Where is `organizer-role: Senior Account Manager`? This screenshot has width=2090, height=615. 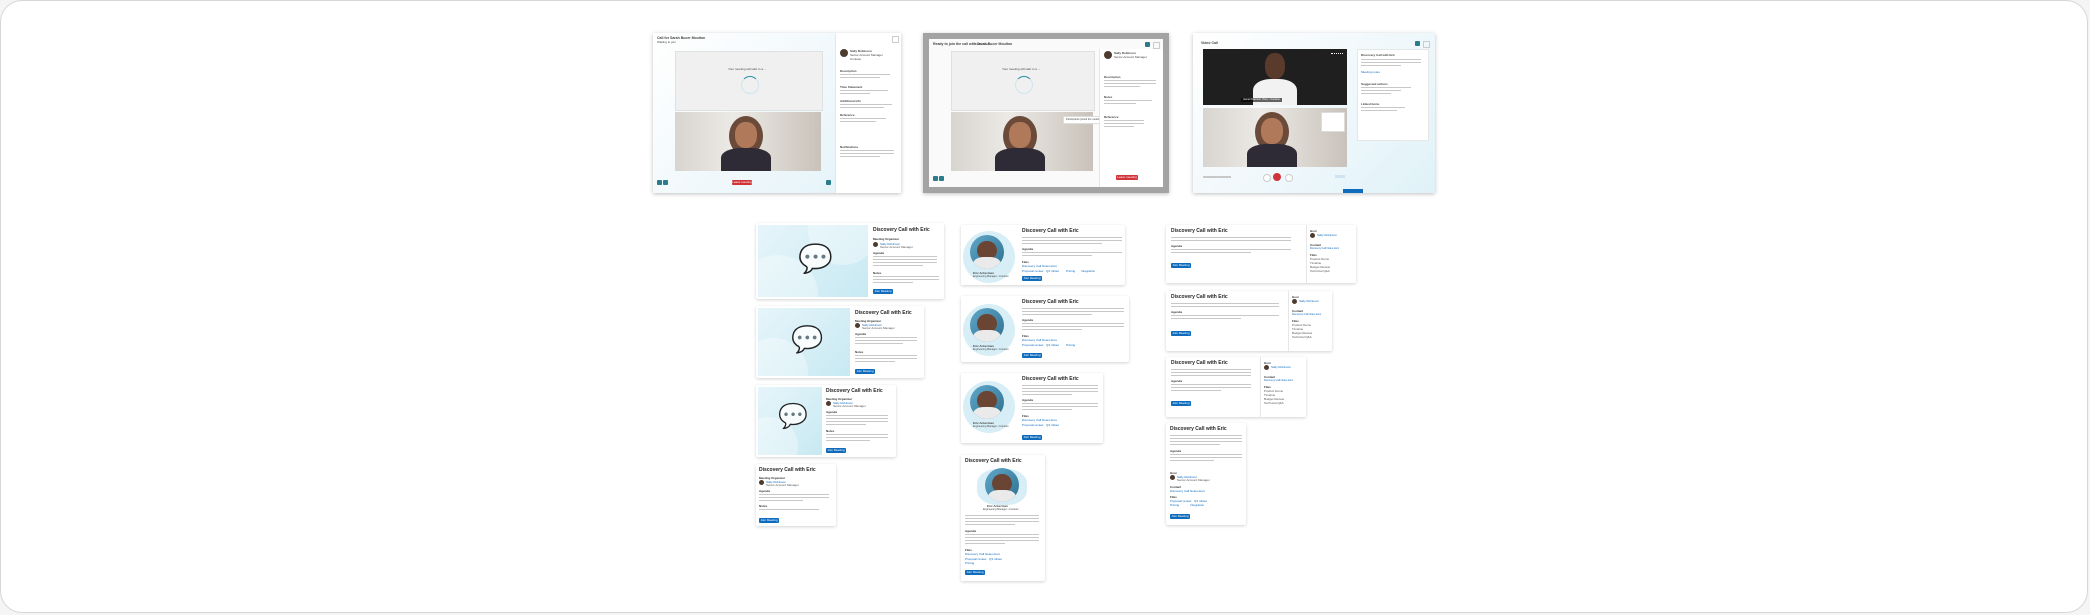
organizer-role: Senior Account Manager is located at coordinates (1193, 480).